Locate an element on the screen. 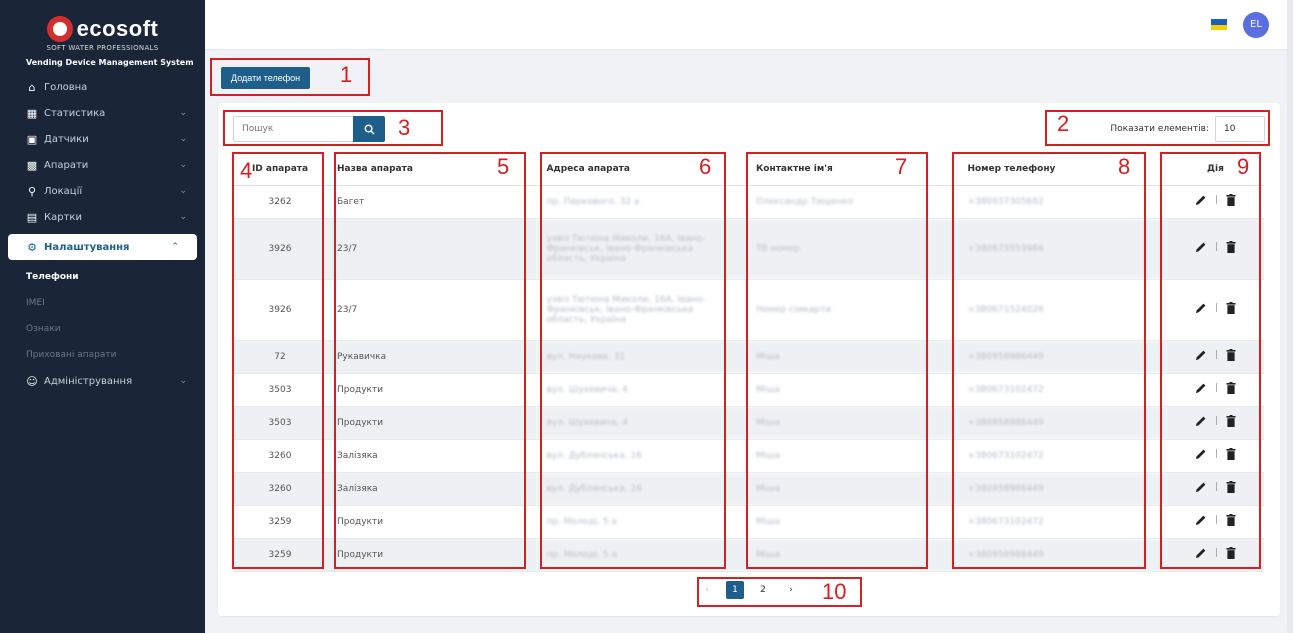 The width and height of the screenshot is (1293, 633). search-input is located at coordinates (293, 129).